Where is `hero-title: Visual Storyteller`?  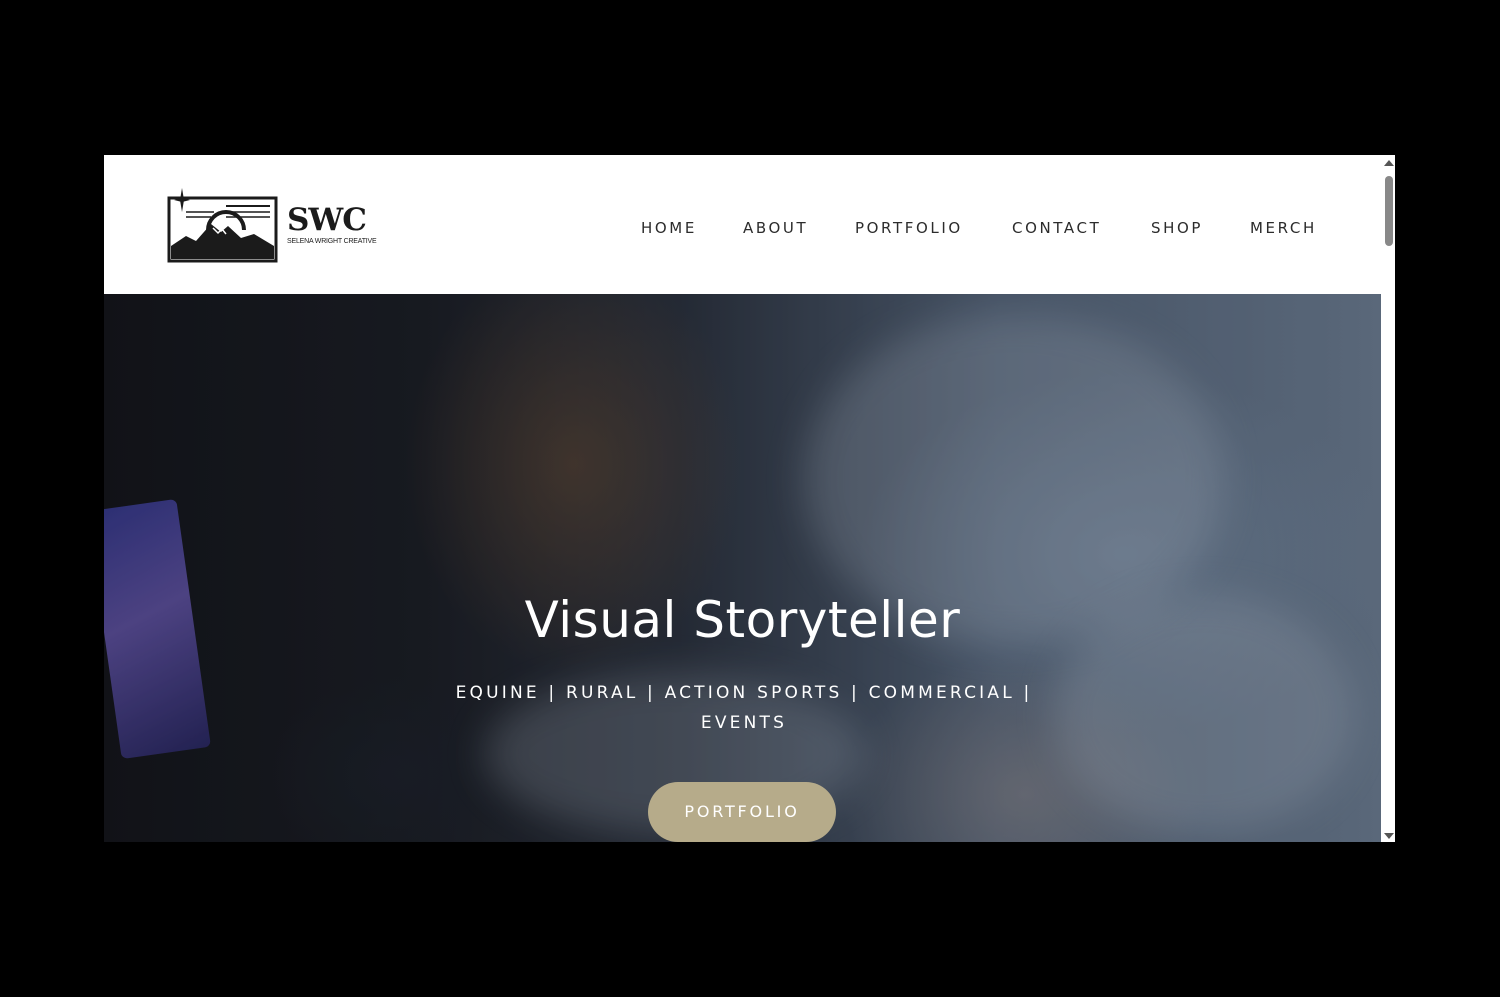
hero-title: Visual Storyteller is located at coordinates (742, 620).